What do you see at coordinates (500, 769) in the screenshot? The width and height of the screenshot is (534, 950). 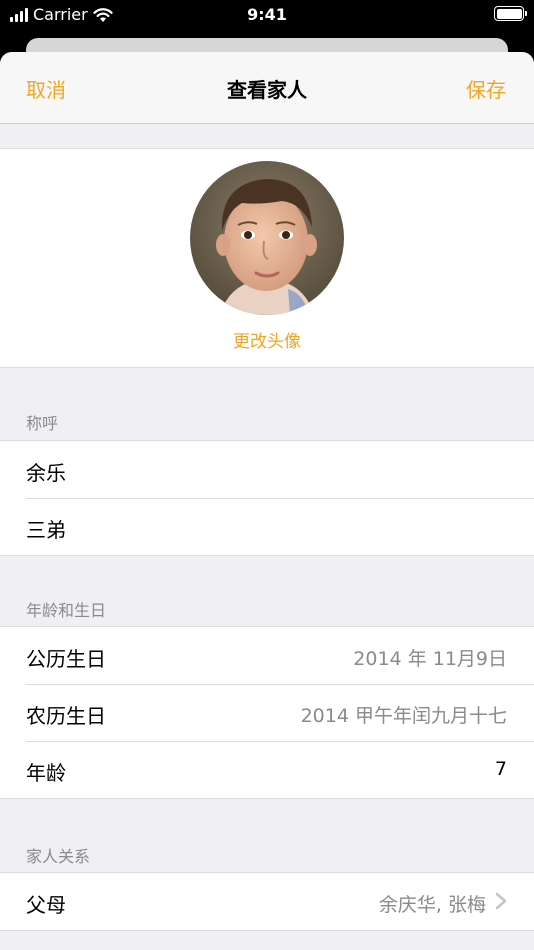 I see `age-value: 7` at bounding box center [500, 769].